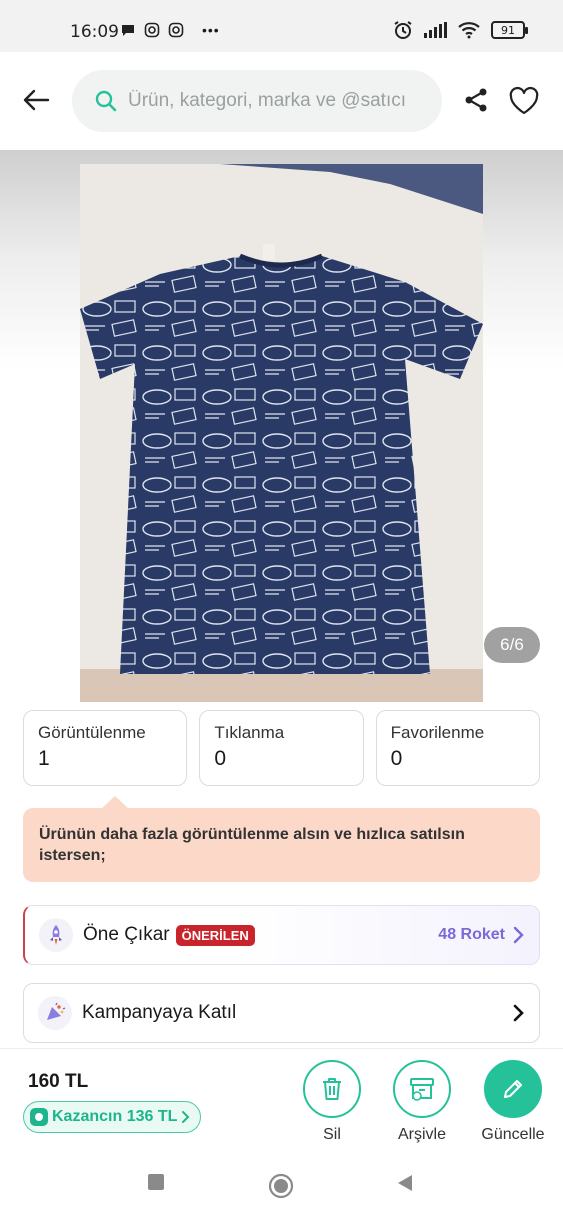 The width and height of the screenshot is (563, 1219). I want to click on search-input: Ürün, kategori, marka ve @satıcı, so click(257, 101).